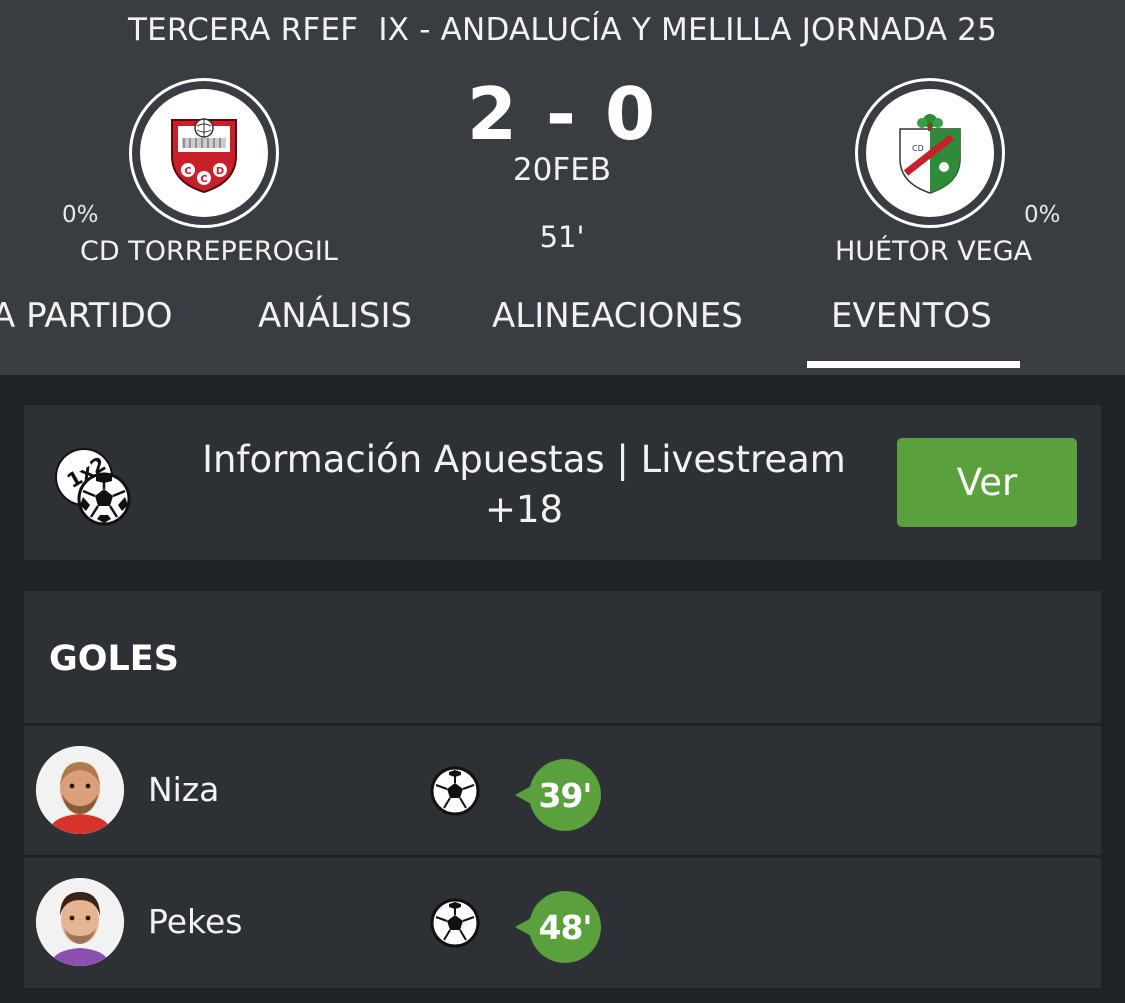  I want to click on goal-minute-badge: 48', so click(558, 927).